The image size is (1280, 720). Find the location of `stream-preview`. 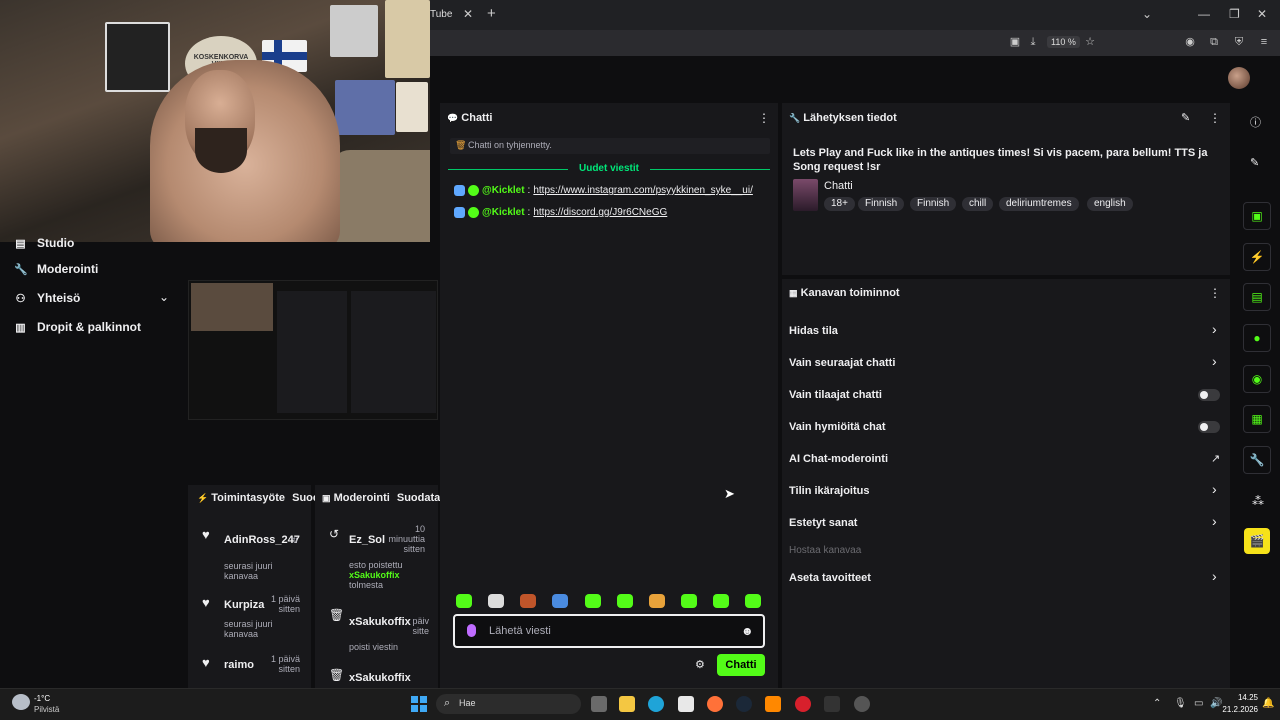

stream-preview is located at coordinates (313, 350).